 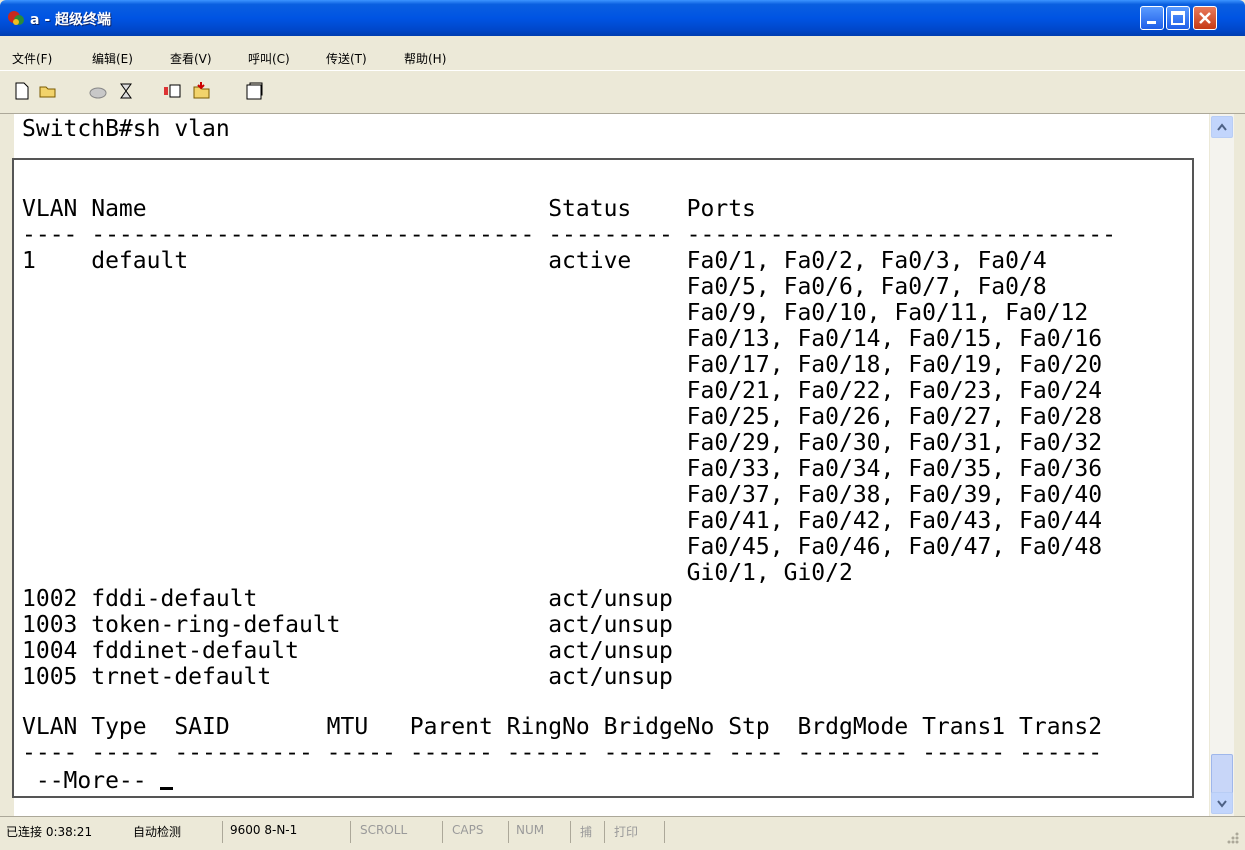 I want to click on text-cursor, so click(x=167, y=788).